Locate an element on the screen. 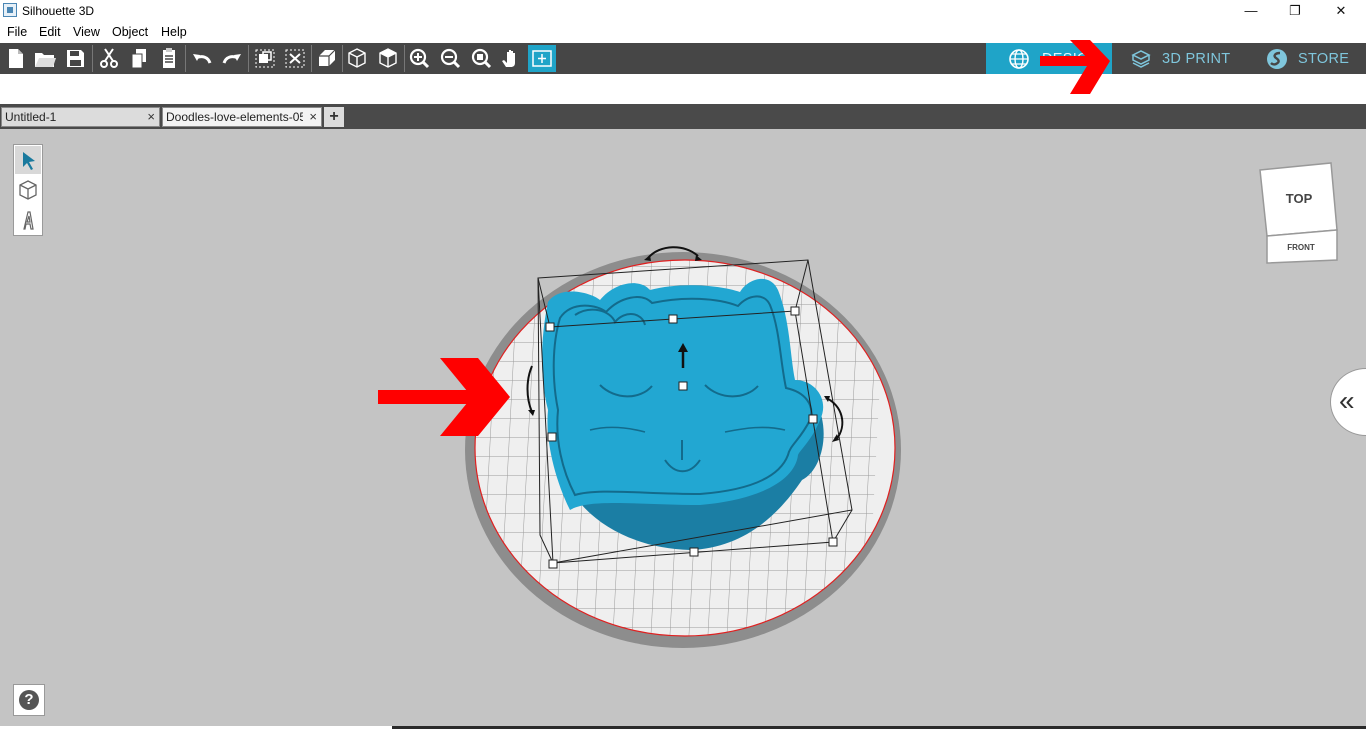  view-cube-front-label: FRONT is located at coordinates (1301, 247).